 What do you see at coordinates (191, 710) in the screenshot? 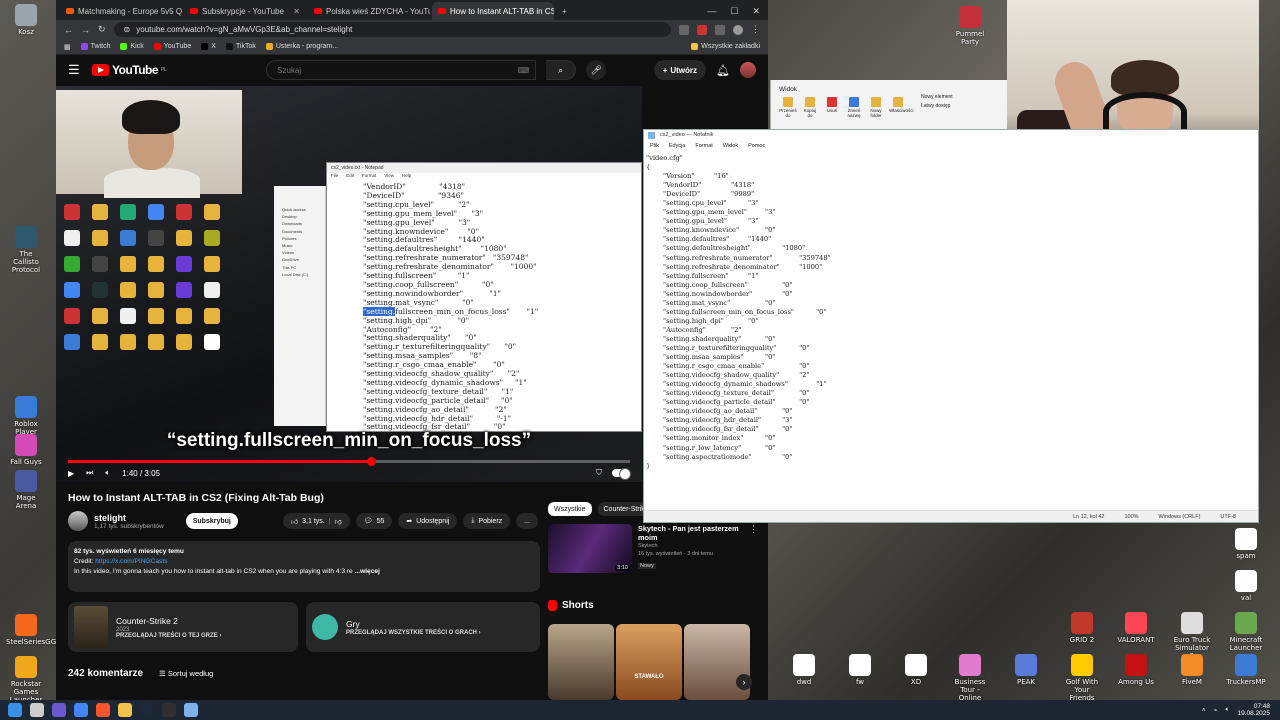
I see `notepad-icon` at bounding box center [191, 710].